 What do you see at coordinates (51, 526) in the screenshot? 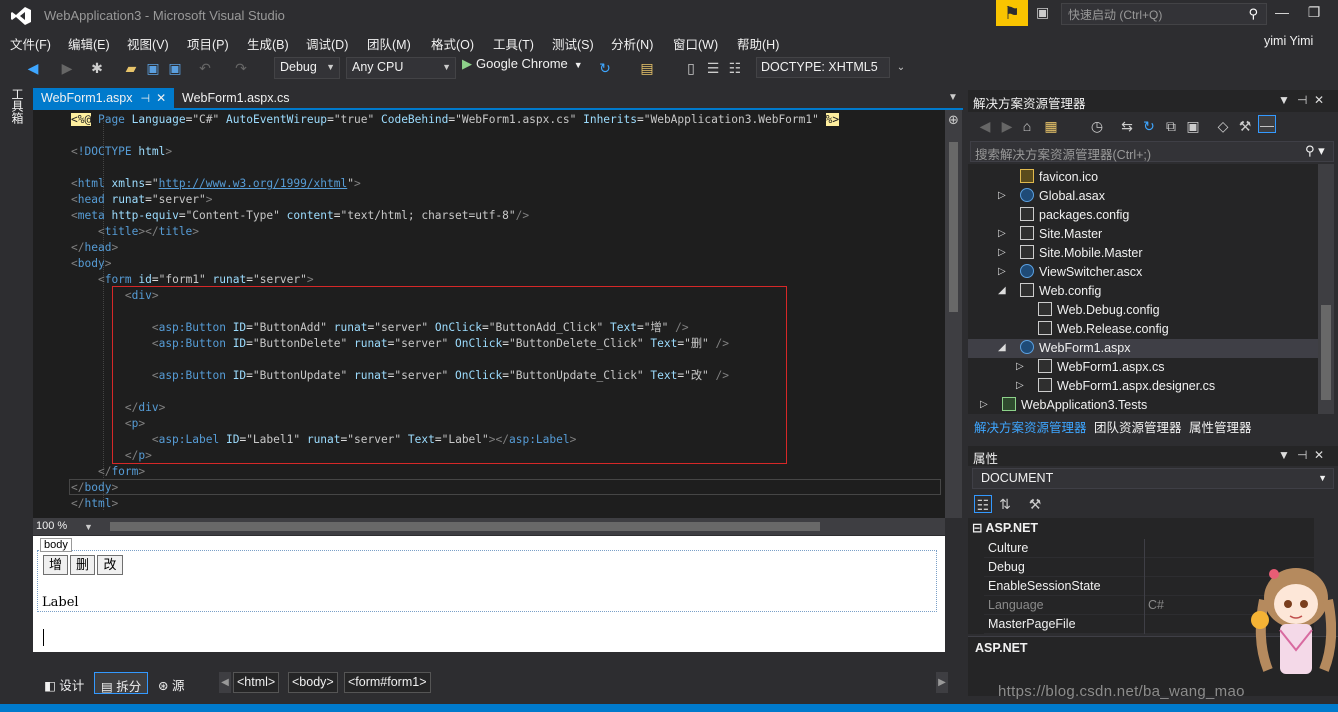
I see `zoom-level: 100 %` at bounding box center [51, 526].